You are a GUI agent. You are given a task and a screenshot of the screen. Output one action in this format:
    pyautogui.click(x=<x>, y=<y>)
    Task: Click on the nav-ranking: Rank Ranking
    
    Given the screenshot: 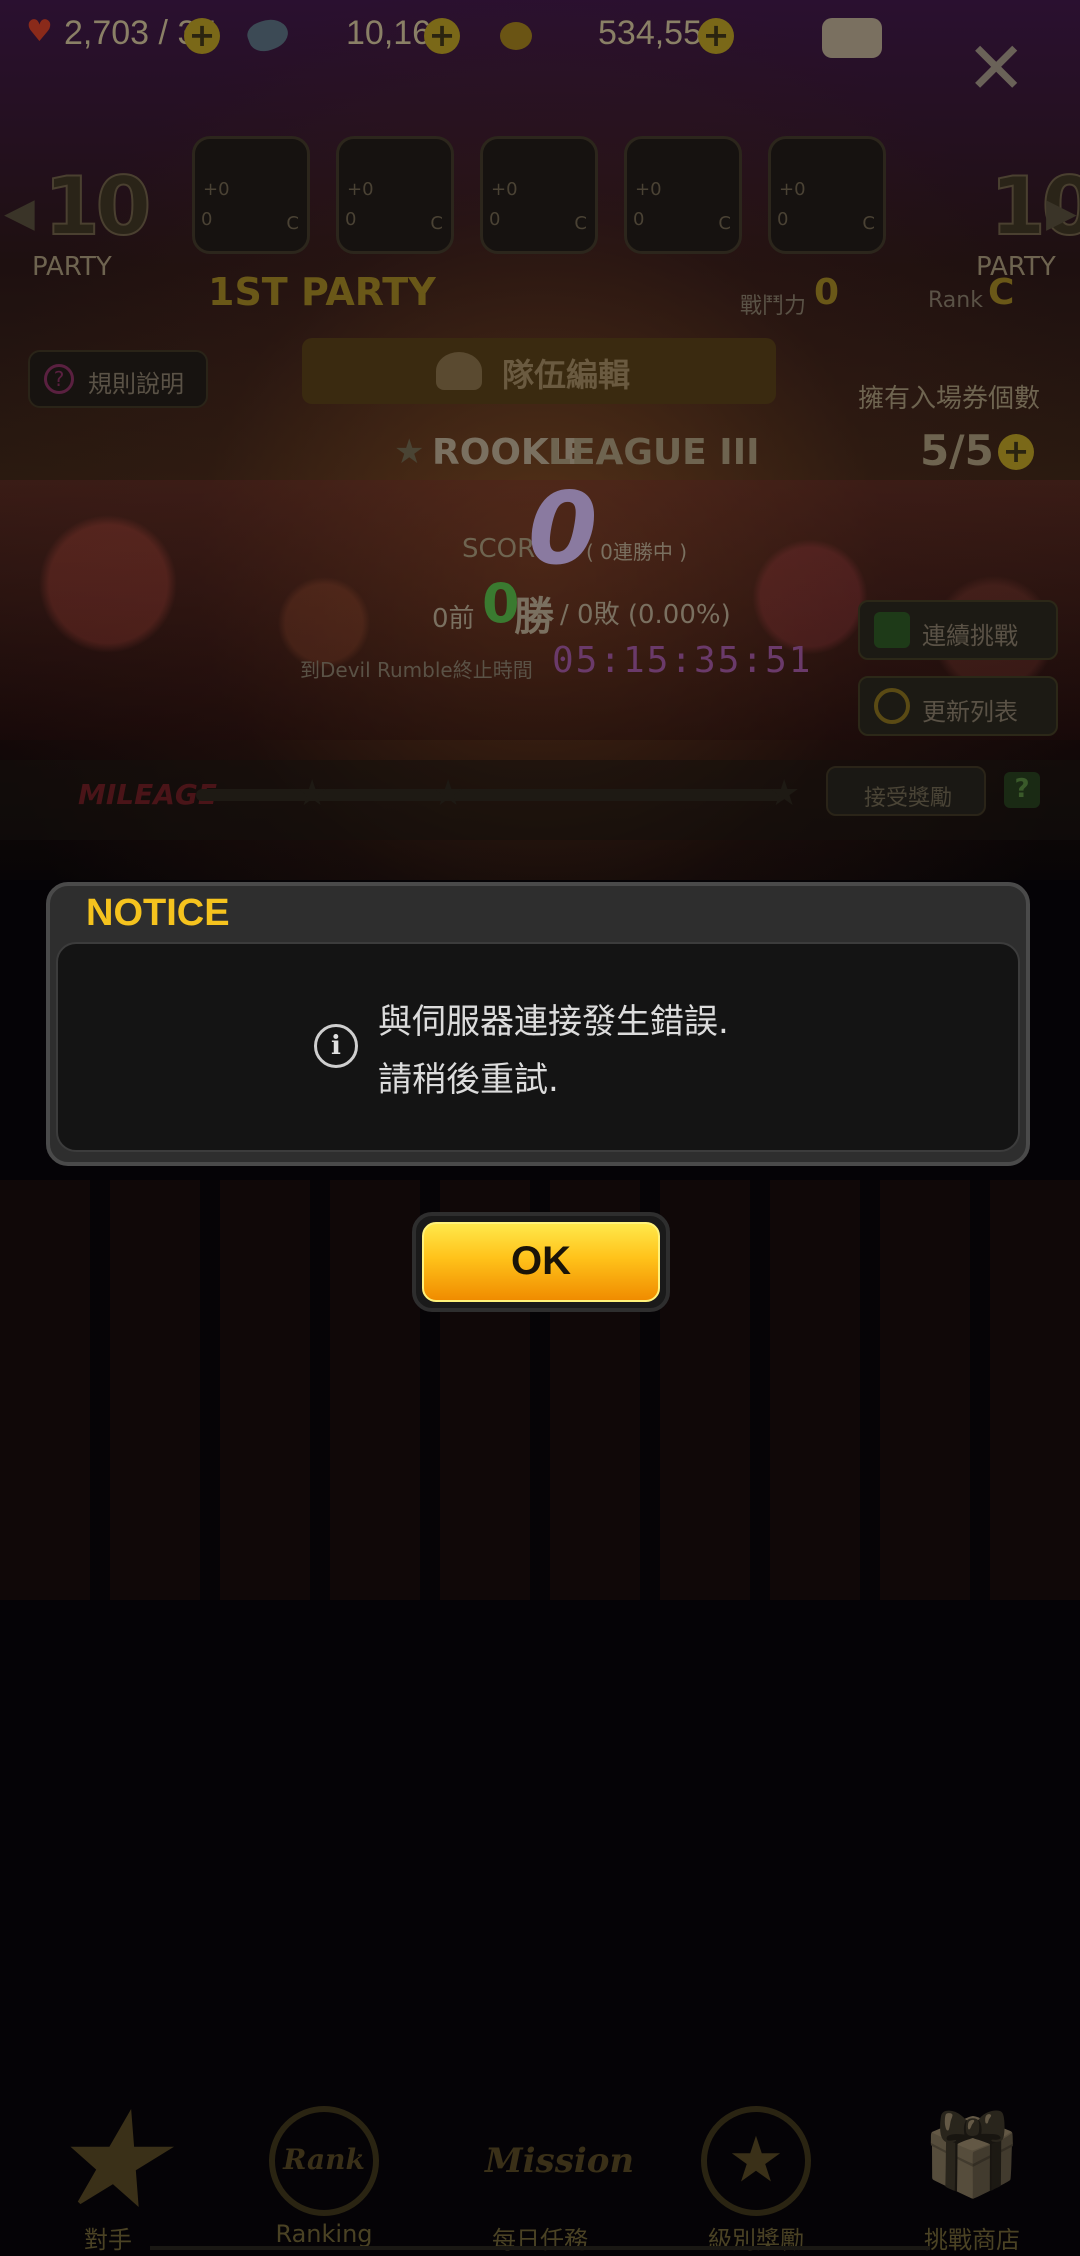 What is the action you would take?
    pyautogui.click(x=324, y=2177)
    